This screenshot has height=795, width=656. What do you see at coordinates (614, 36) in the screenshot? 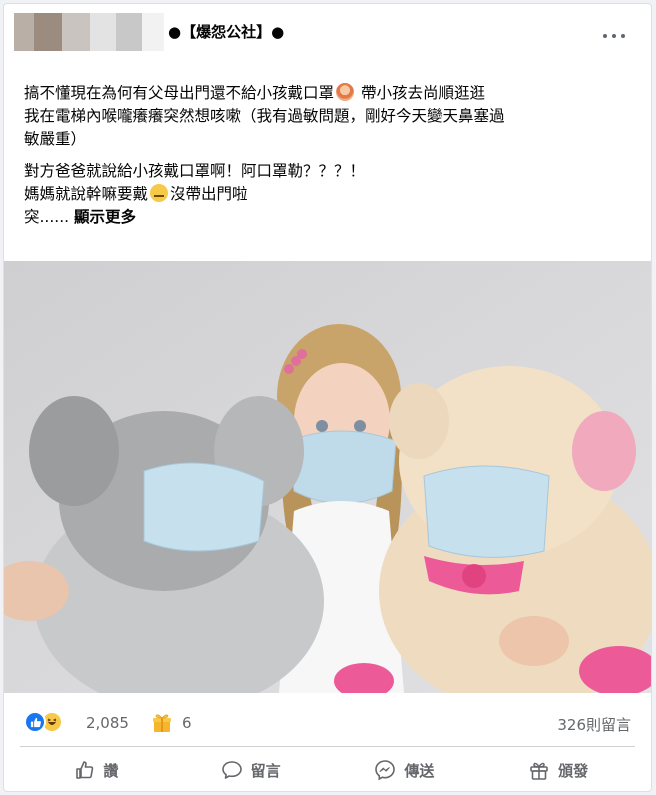
I see `ellipsis-icon` at bounding box center [614, 36].